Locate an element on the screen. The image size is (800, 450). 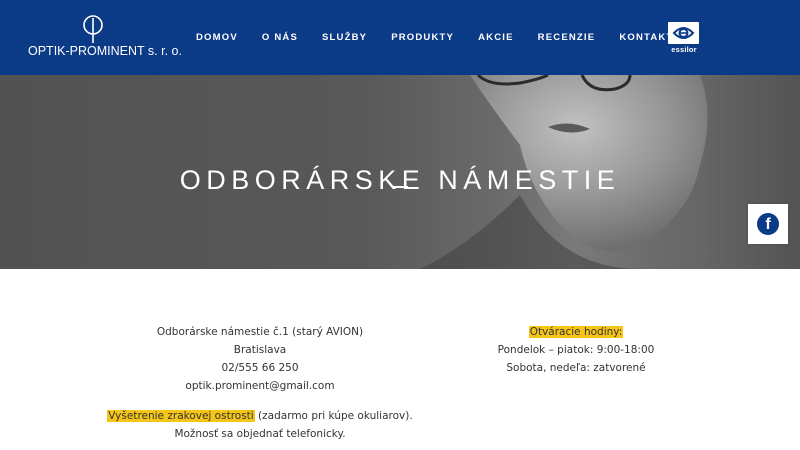
facebook-glyph: f is located at coordinates (768, 224).